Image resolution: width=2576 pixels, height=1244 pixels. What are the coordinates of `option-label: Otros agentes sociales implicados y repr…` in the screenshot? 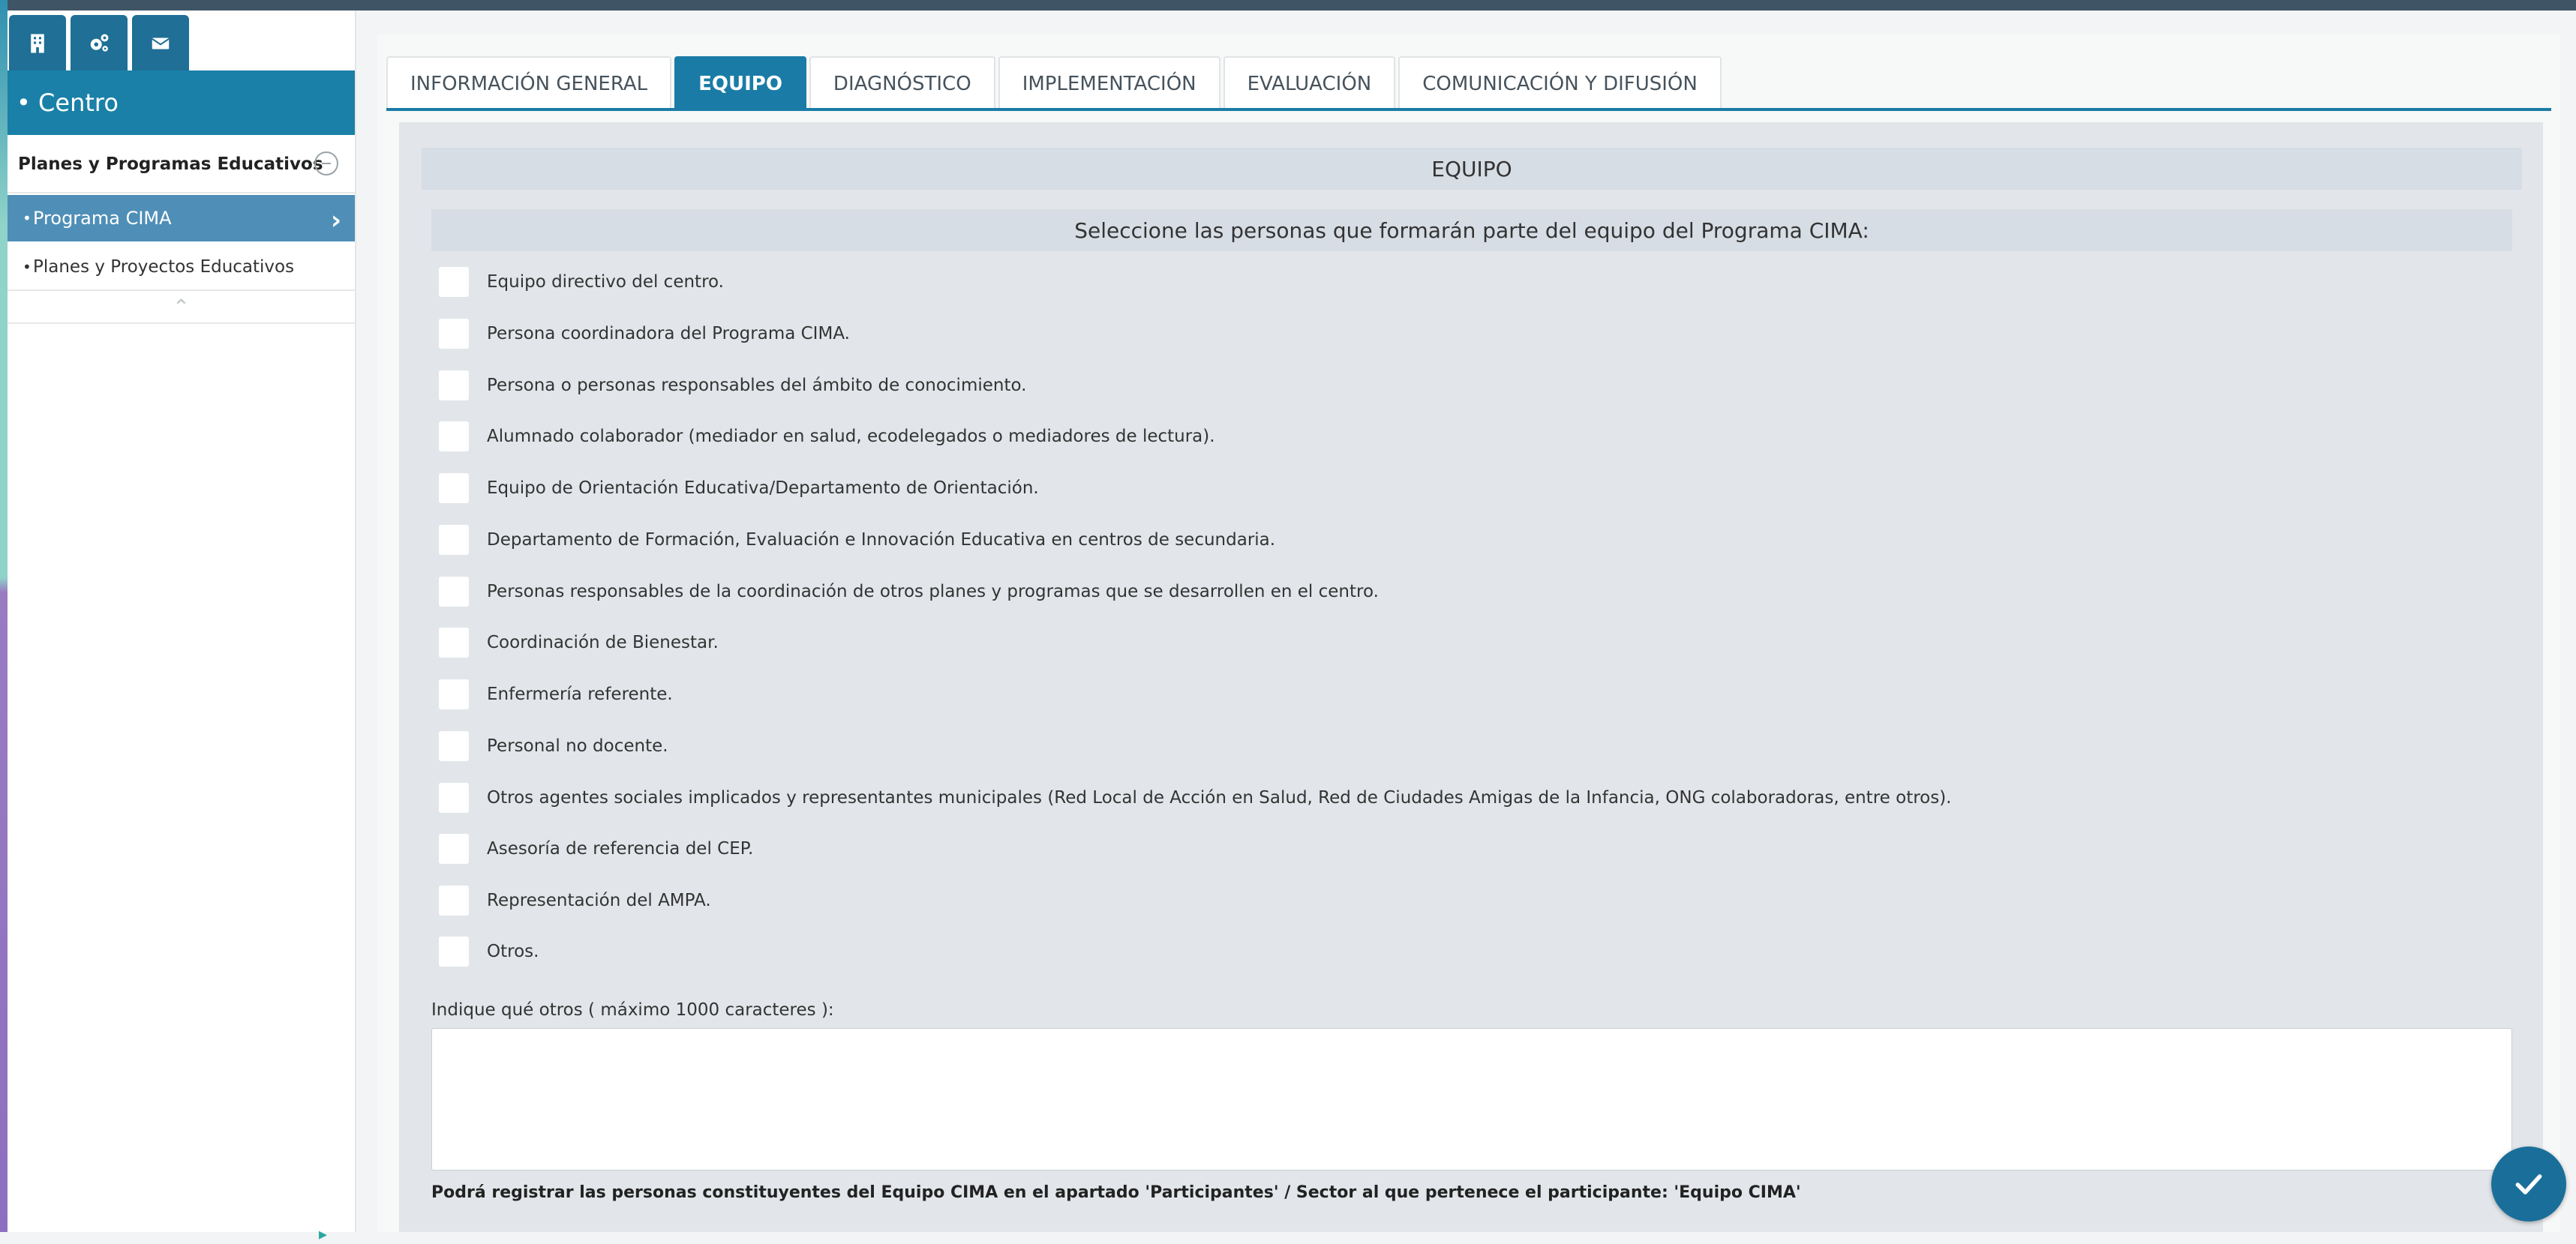 It's located at (1219, 798).